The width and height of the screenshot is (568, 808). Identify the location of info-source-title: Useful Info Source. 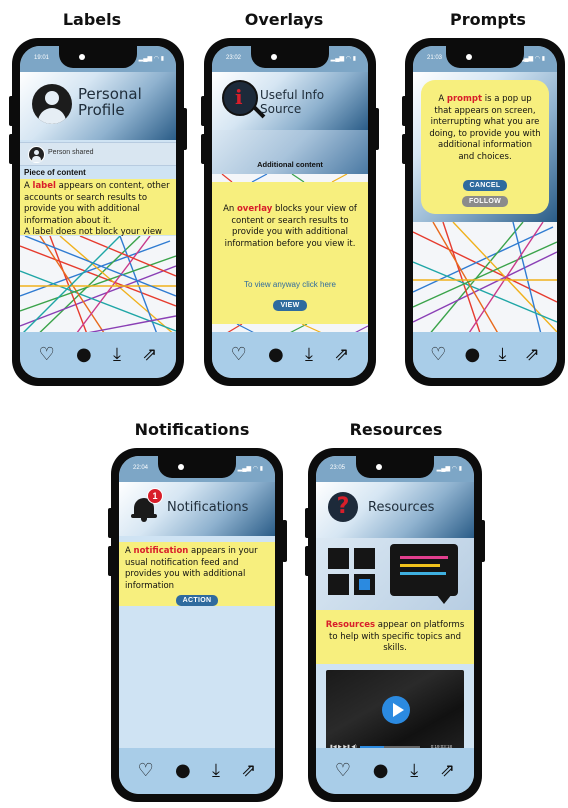
(292, 102).